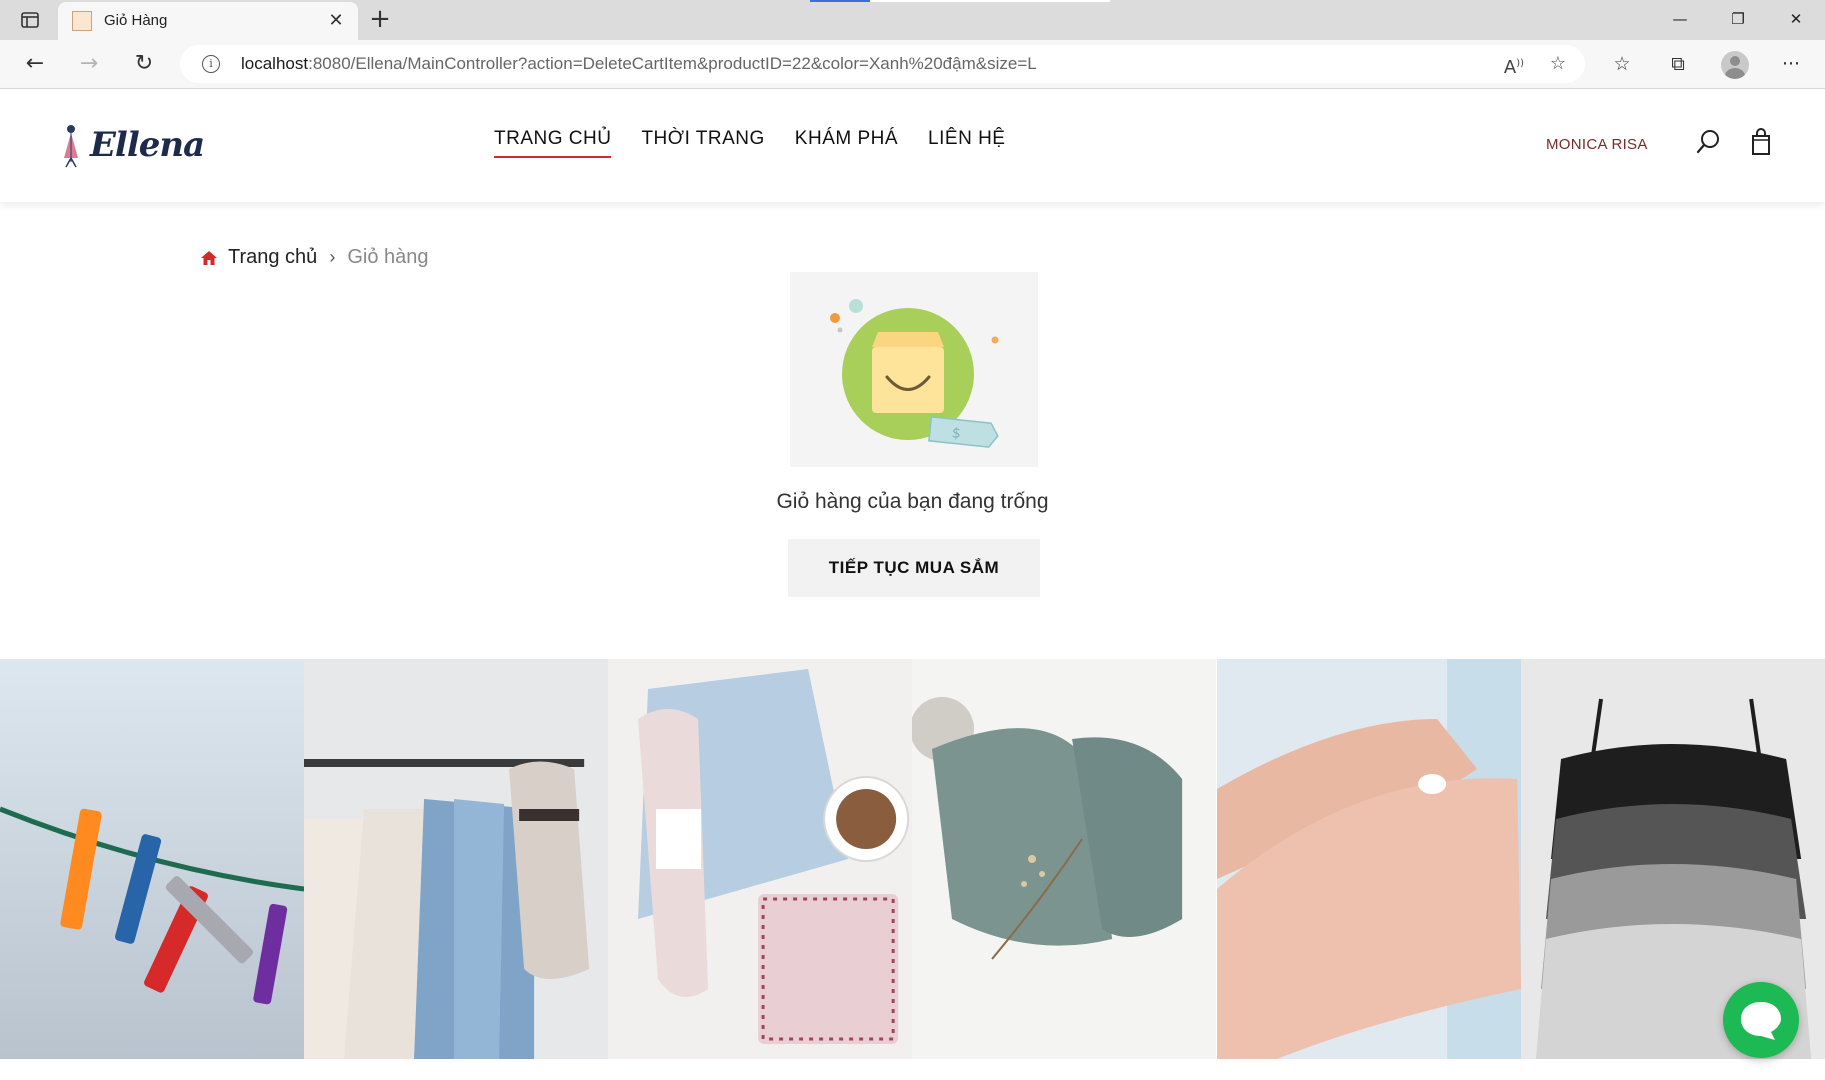 This screenshot has height=1080, width=1825. I want to click on site-favicon-icon, so click(82, 21).